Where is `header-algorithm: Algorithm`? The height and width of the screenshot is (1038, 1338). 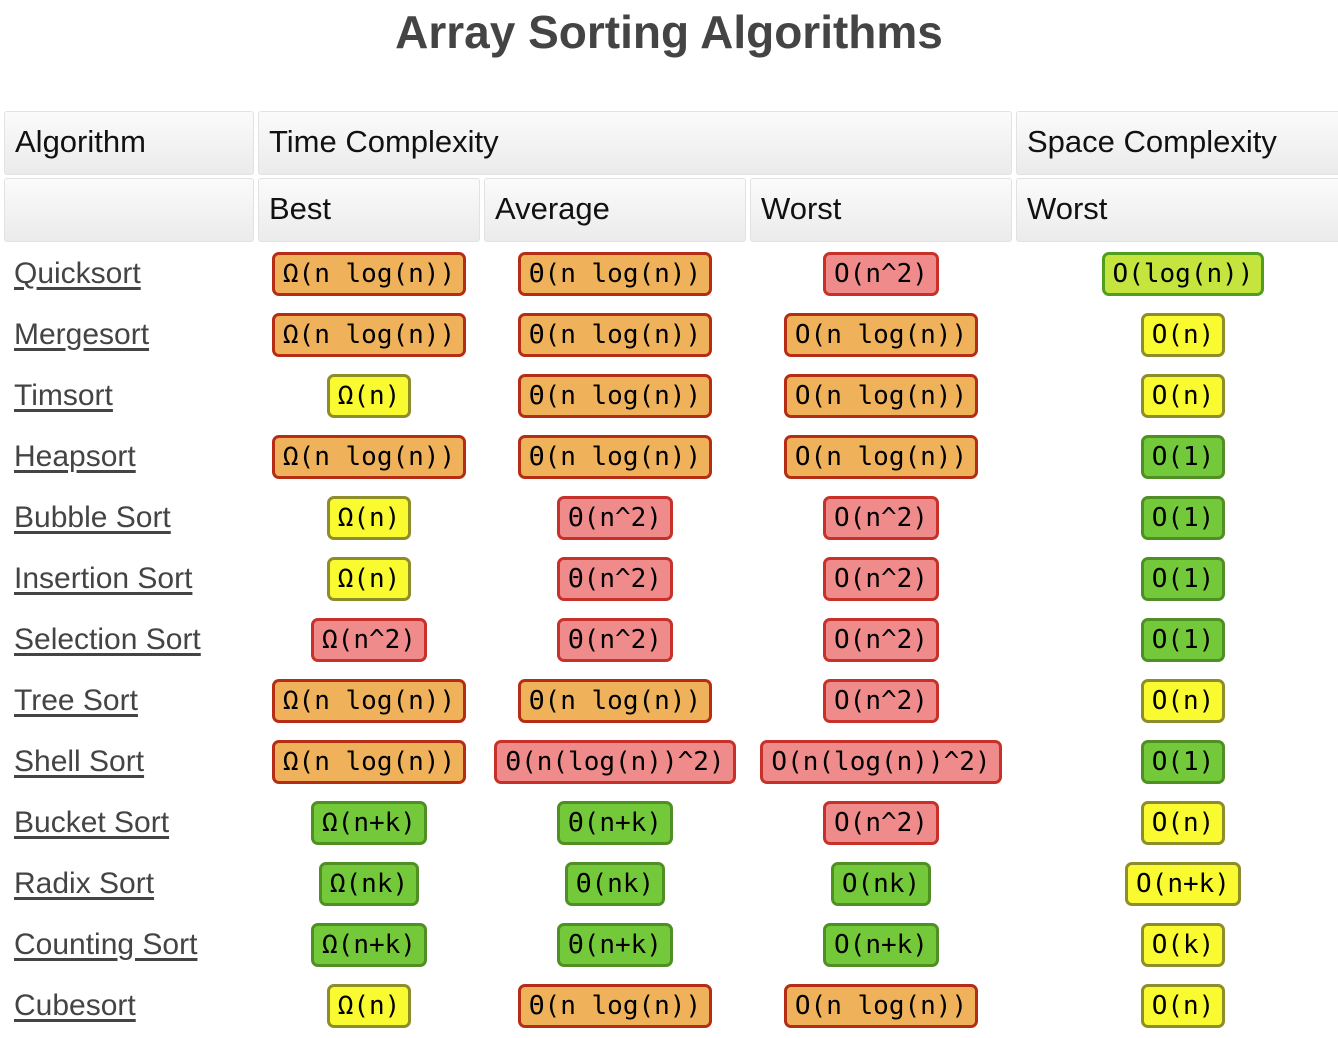
header-algorithm: Algorithm is located at coordinates (129, 143).